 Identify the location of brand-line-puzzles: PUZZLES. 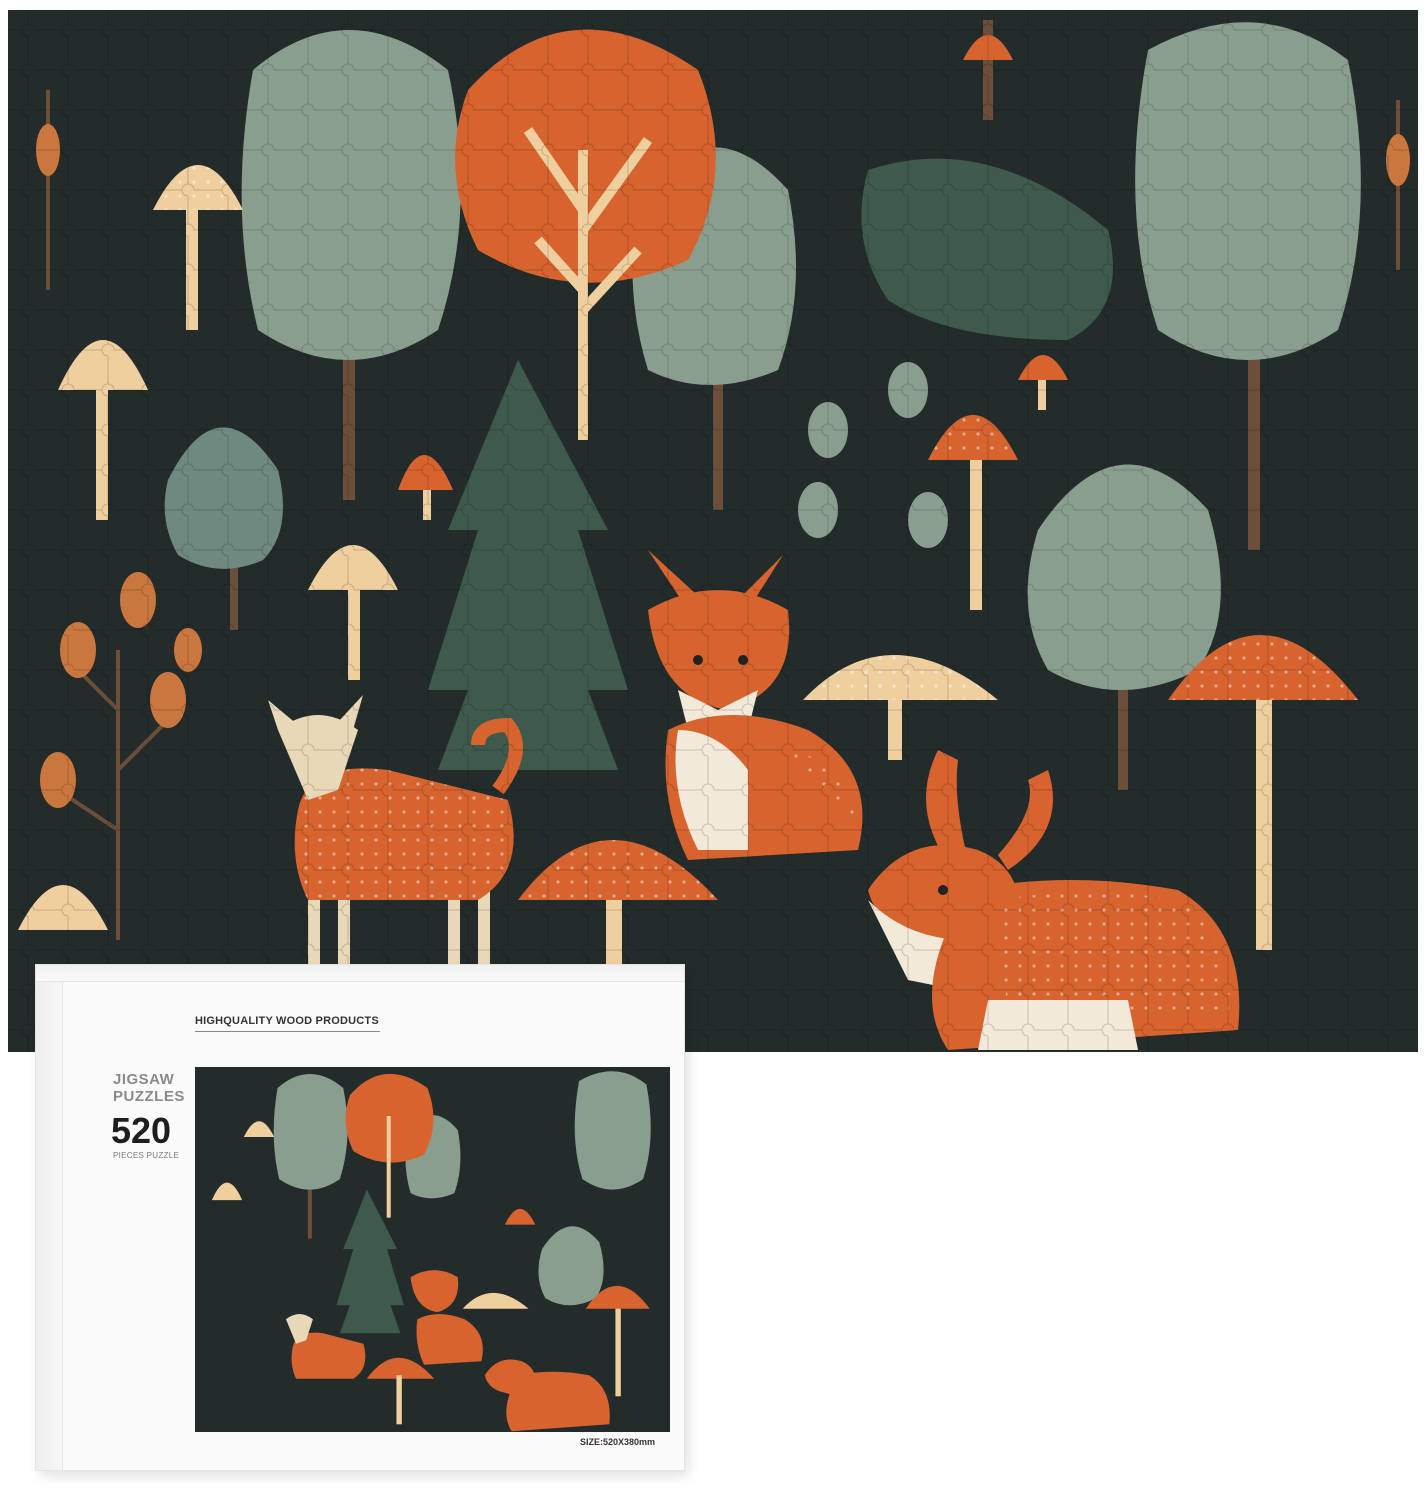
(149, 1096).